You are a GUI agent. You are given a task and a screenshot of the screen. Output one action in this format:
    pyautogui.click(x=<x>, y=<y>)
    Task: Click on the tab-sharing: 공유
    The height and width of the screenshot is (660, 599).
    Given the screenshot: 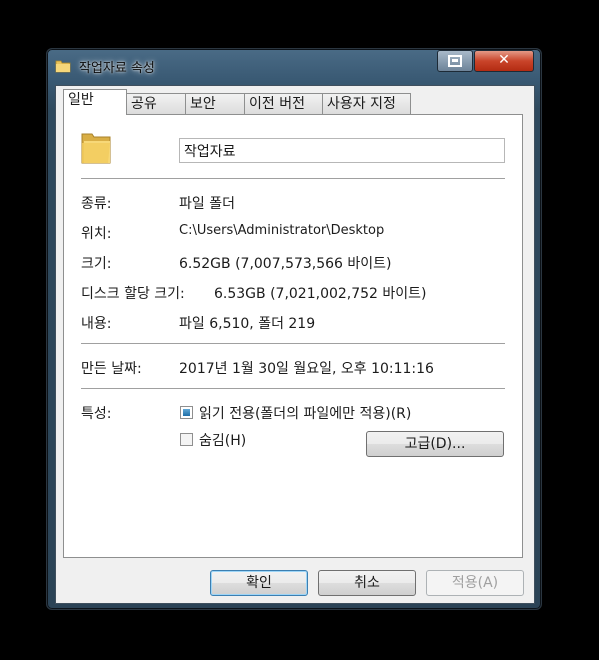 What is the action you would take?
    pyautogui.click(x=156, y=103)
    